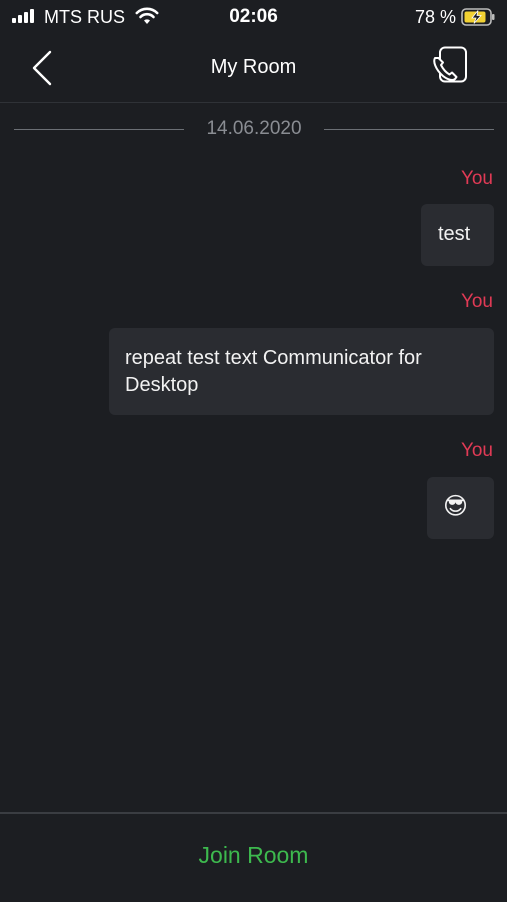 Image resolution: width=507 pixels, height=902 pixels. What do you see at coordinates (409, 129) in the screenshot?
I see `divider-line` at bounding box center [409, 129].